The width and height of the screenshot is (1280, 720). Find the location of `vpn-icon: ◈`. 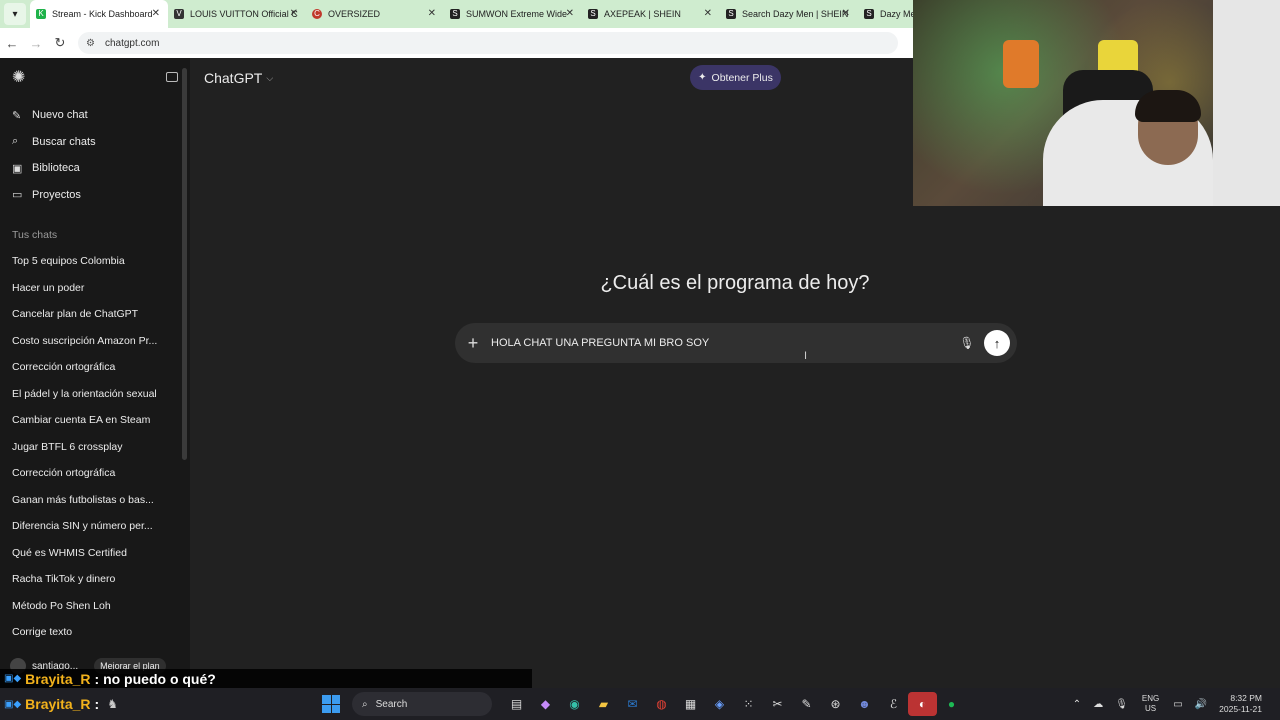

vpn-icon: ◈ is located at coordinates (719, 704).